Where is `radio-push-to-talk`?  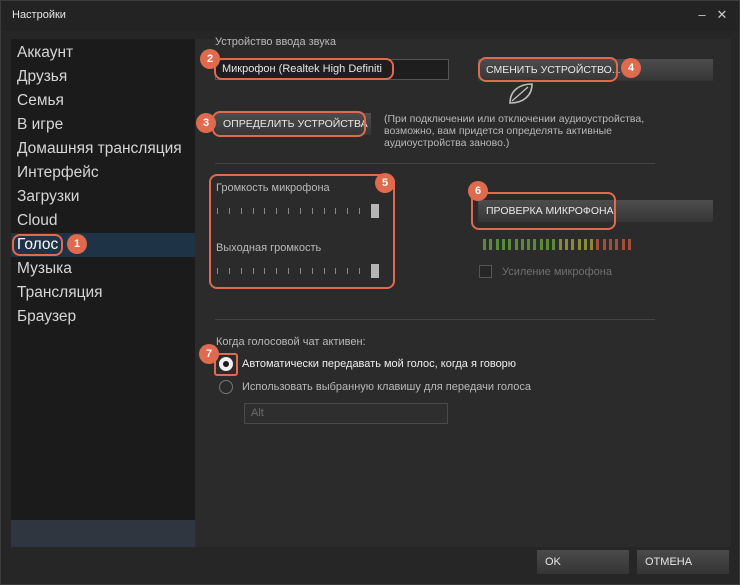
radio-push-to-talk is located at coordinates (226, 387).